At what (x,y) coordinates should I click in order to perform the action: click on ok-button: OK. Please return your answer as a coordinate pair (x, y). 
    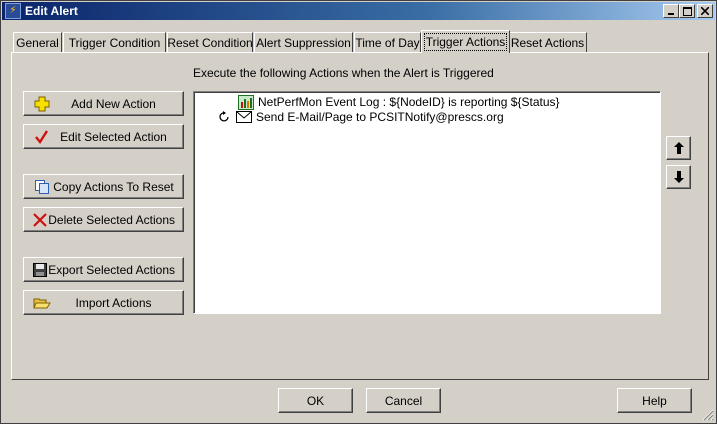
    Looking at the image, I should click on (315, 400).